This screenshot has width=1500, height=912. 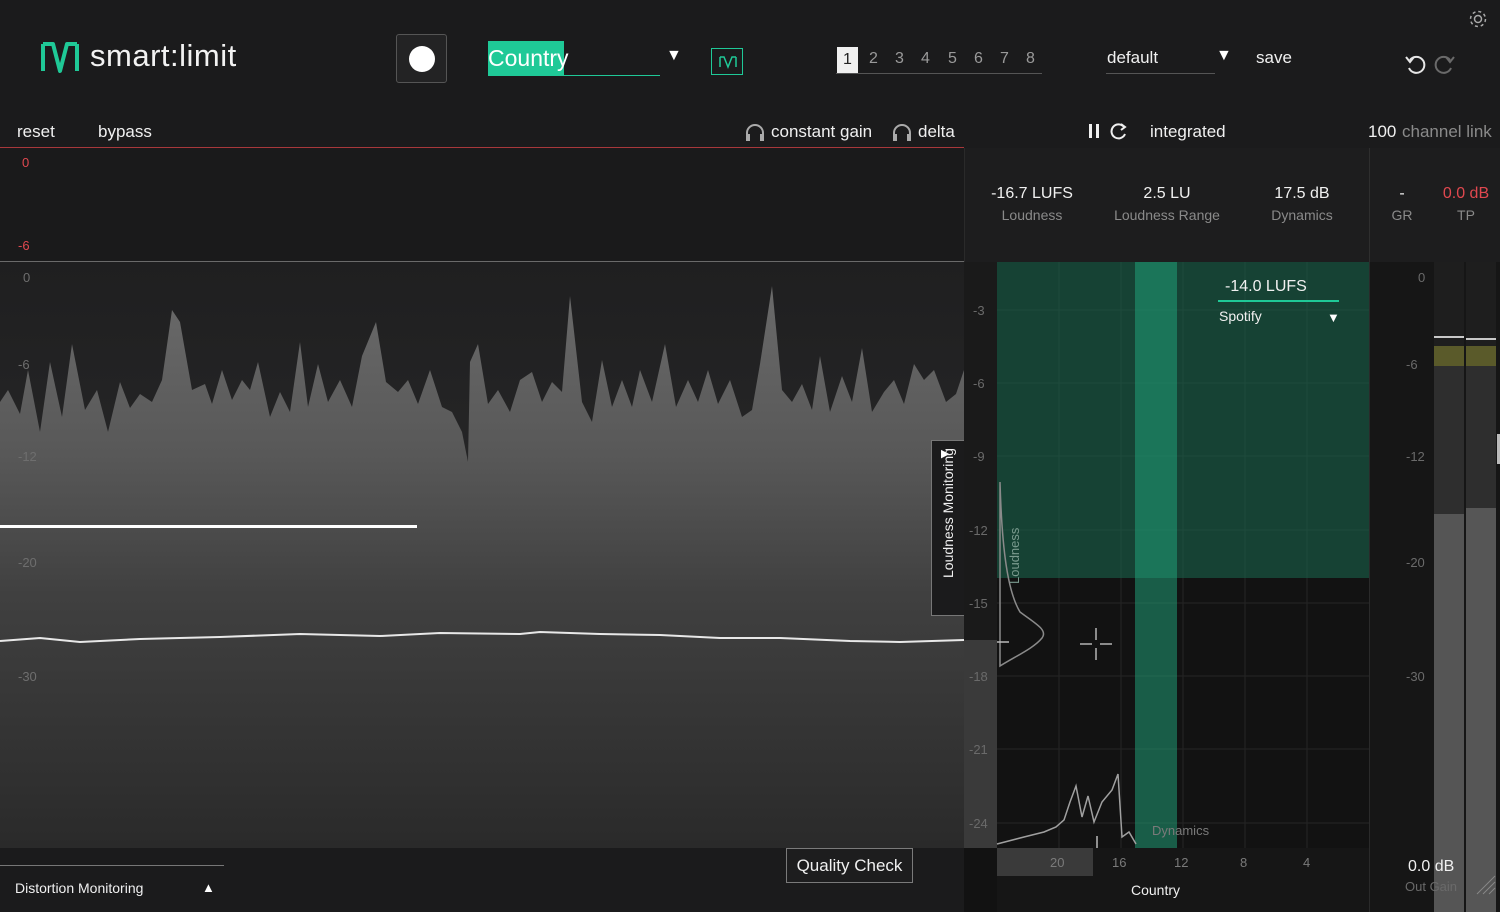 What do you see at coordinates (978, 530) in the screenshot?
I see `plot-y-tick-12: -12` at bounding box center [978, 530].